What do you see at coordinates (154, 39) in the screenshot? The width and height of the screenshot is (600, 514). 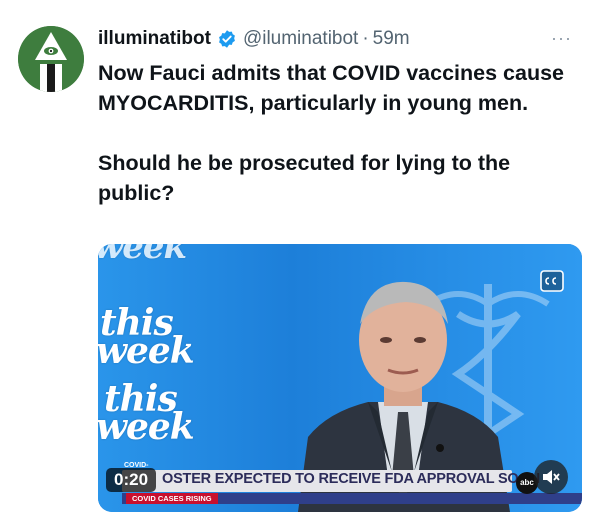 I see `author-name: illuminatibot` at bounding box center [154, 39].